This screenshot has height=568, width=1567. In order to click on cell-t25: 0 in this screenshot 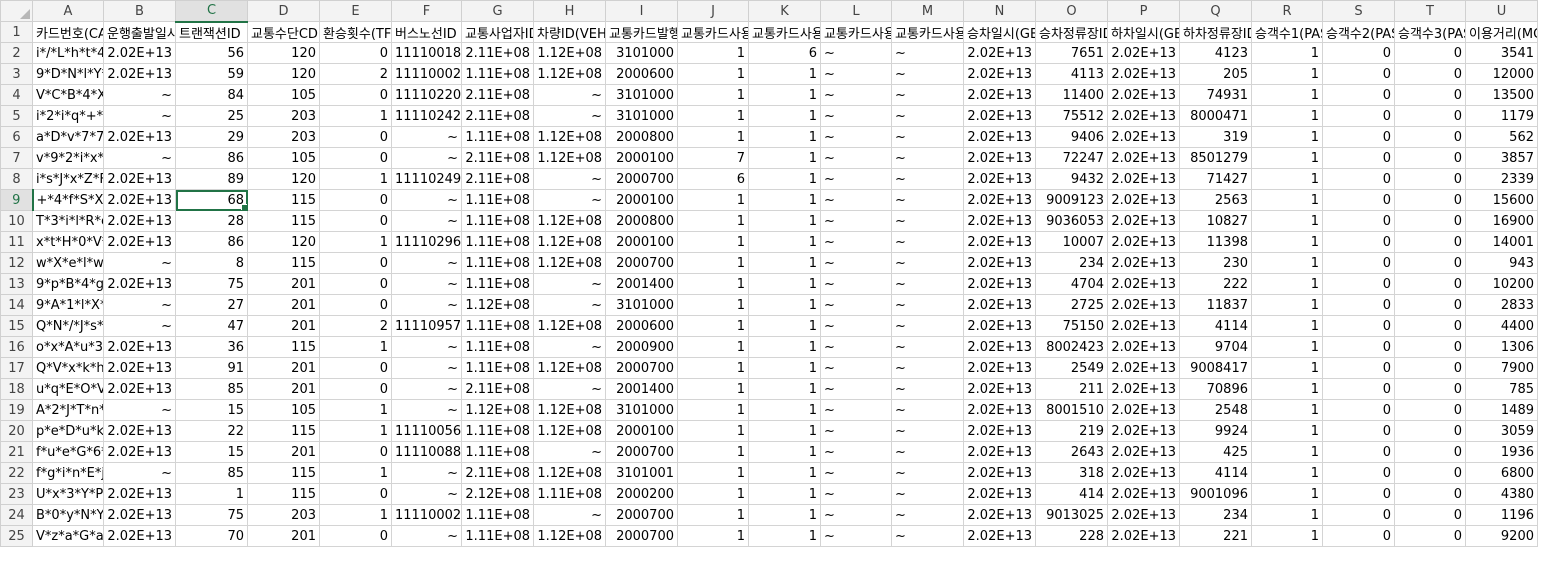, I will do `click(1430, 536)`.